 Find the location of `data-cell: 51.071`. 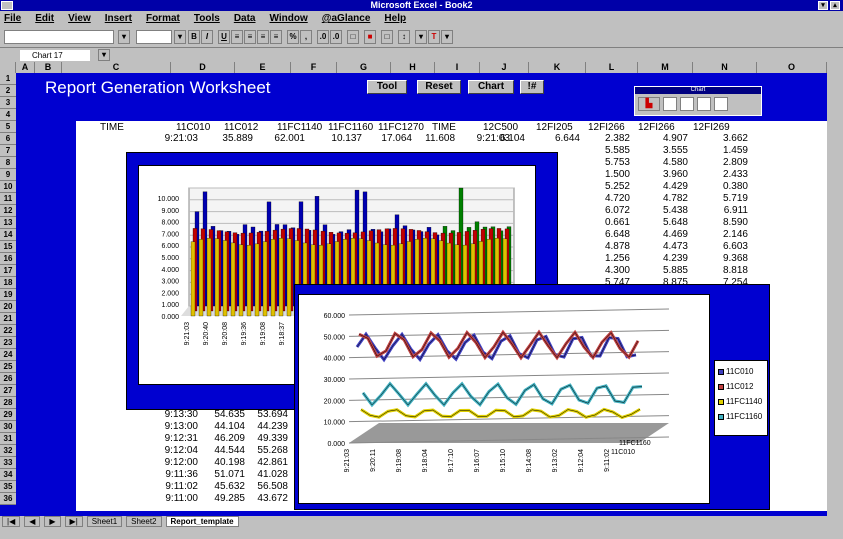

data-cell: 51.071 is located at coordinates (229, 474).